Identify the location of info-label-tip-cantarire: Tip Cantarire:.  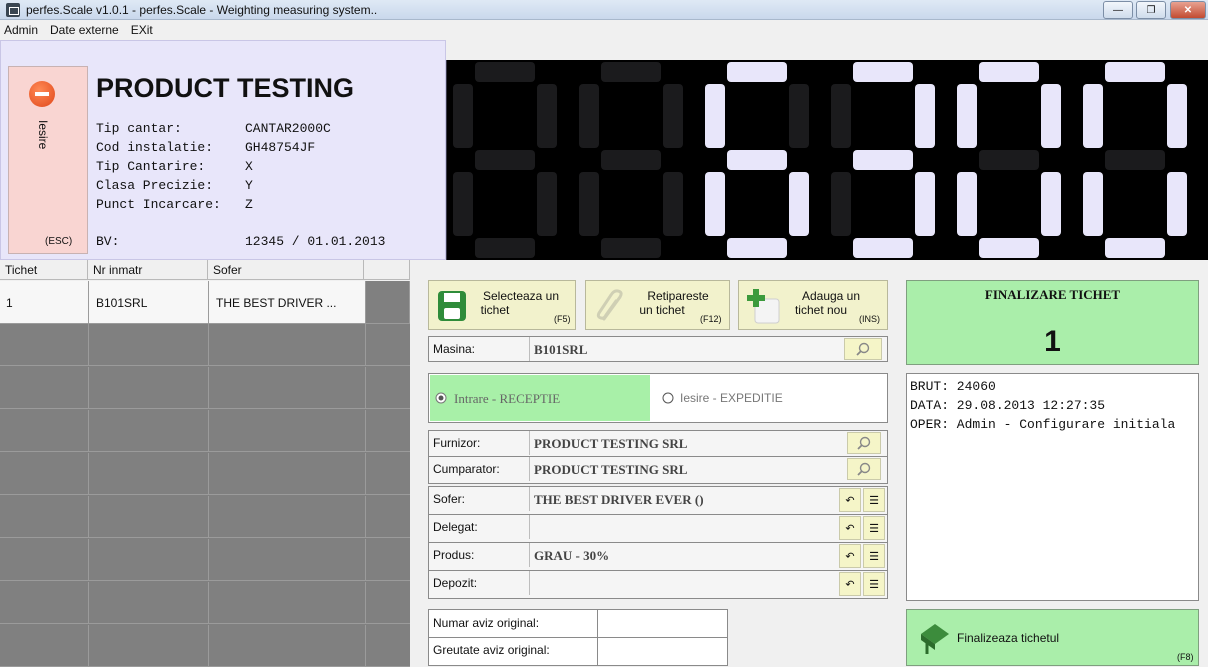
(151, 166).